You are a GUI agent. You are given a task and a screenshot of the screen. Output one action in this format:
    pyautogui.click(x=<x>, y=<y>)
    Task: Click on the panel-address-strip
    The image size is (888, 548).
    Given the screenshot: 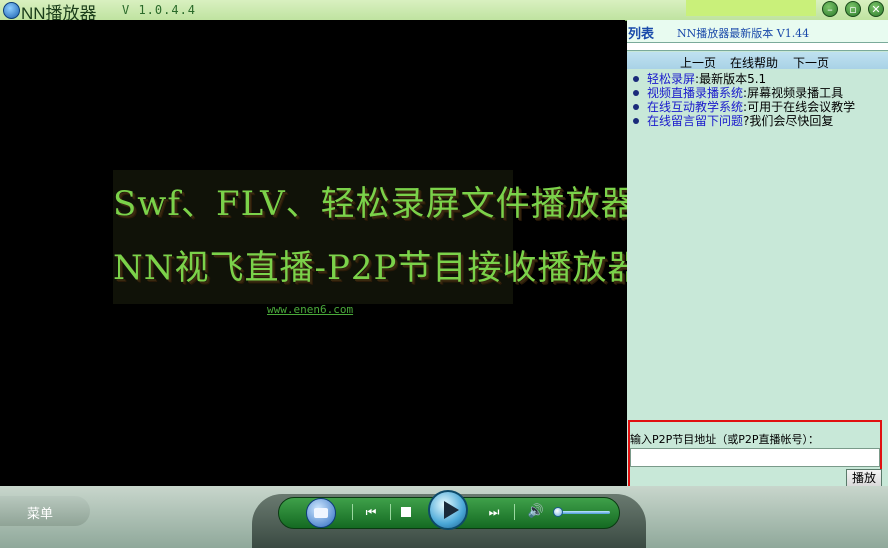 What is the action you would take?
    pyautogui.click(x=757, y=46)
    